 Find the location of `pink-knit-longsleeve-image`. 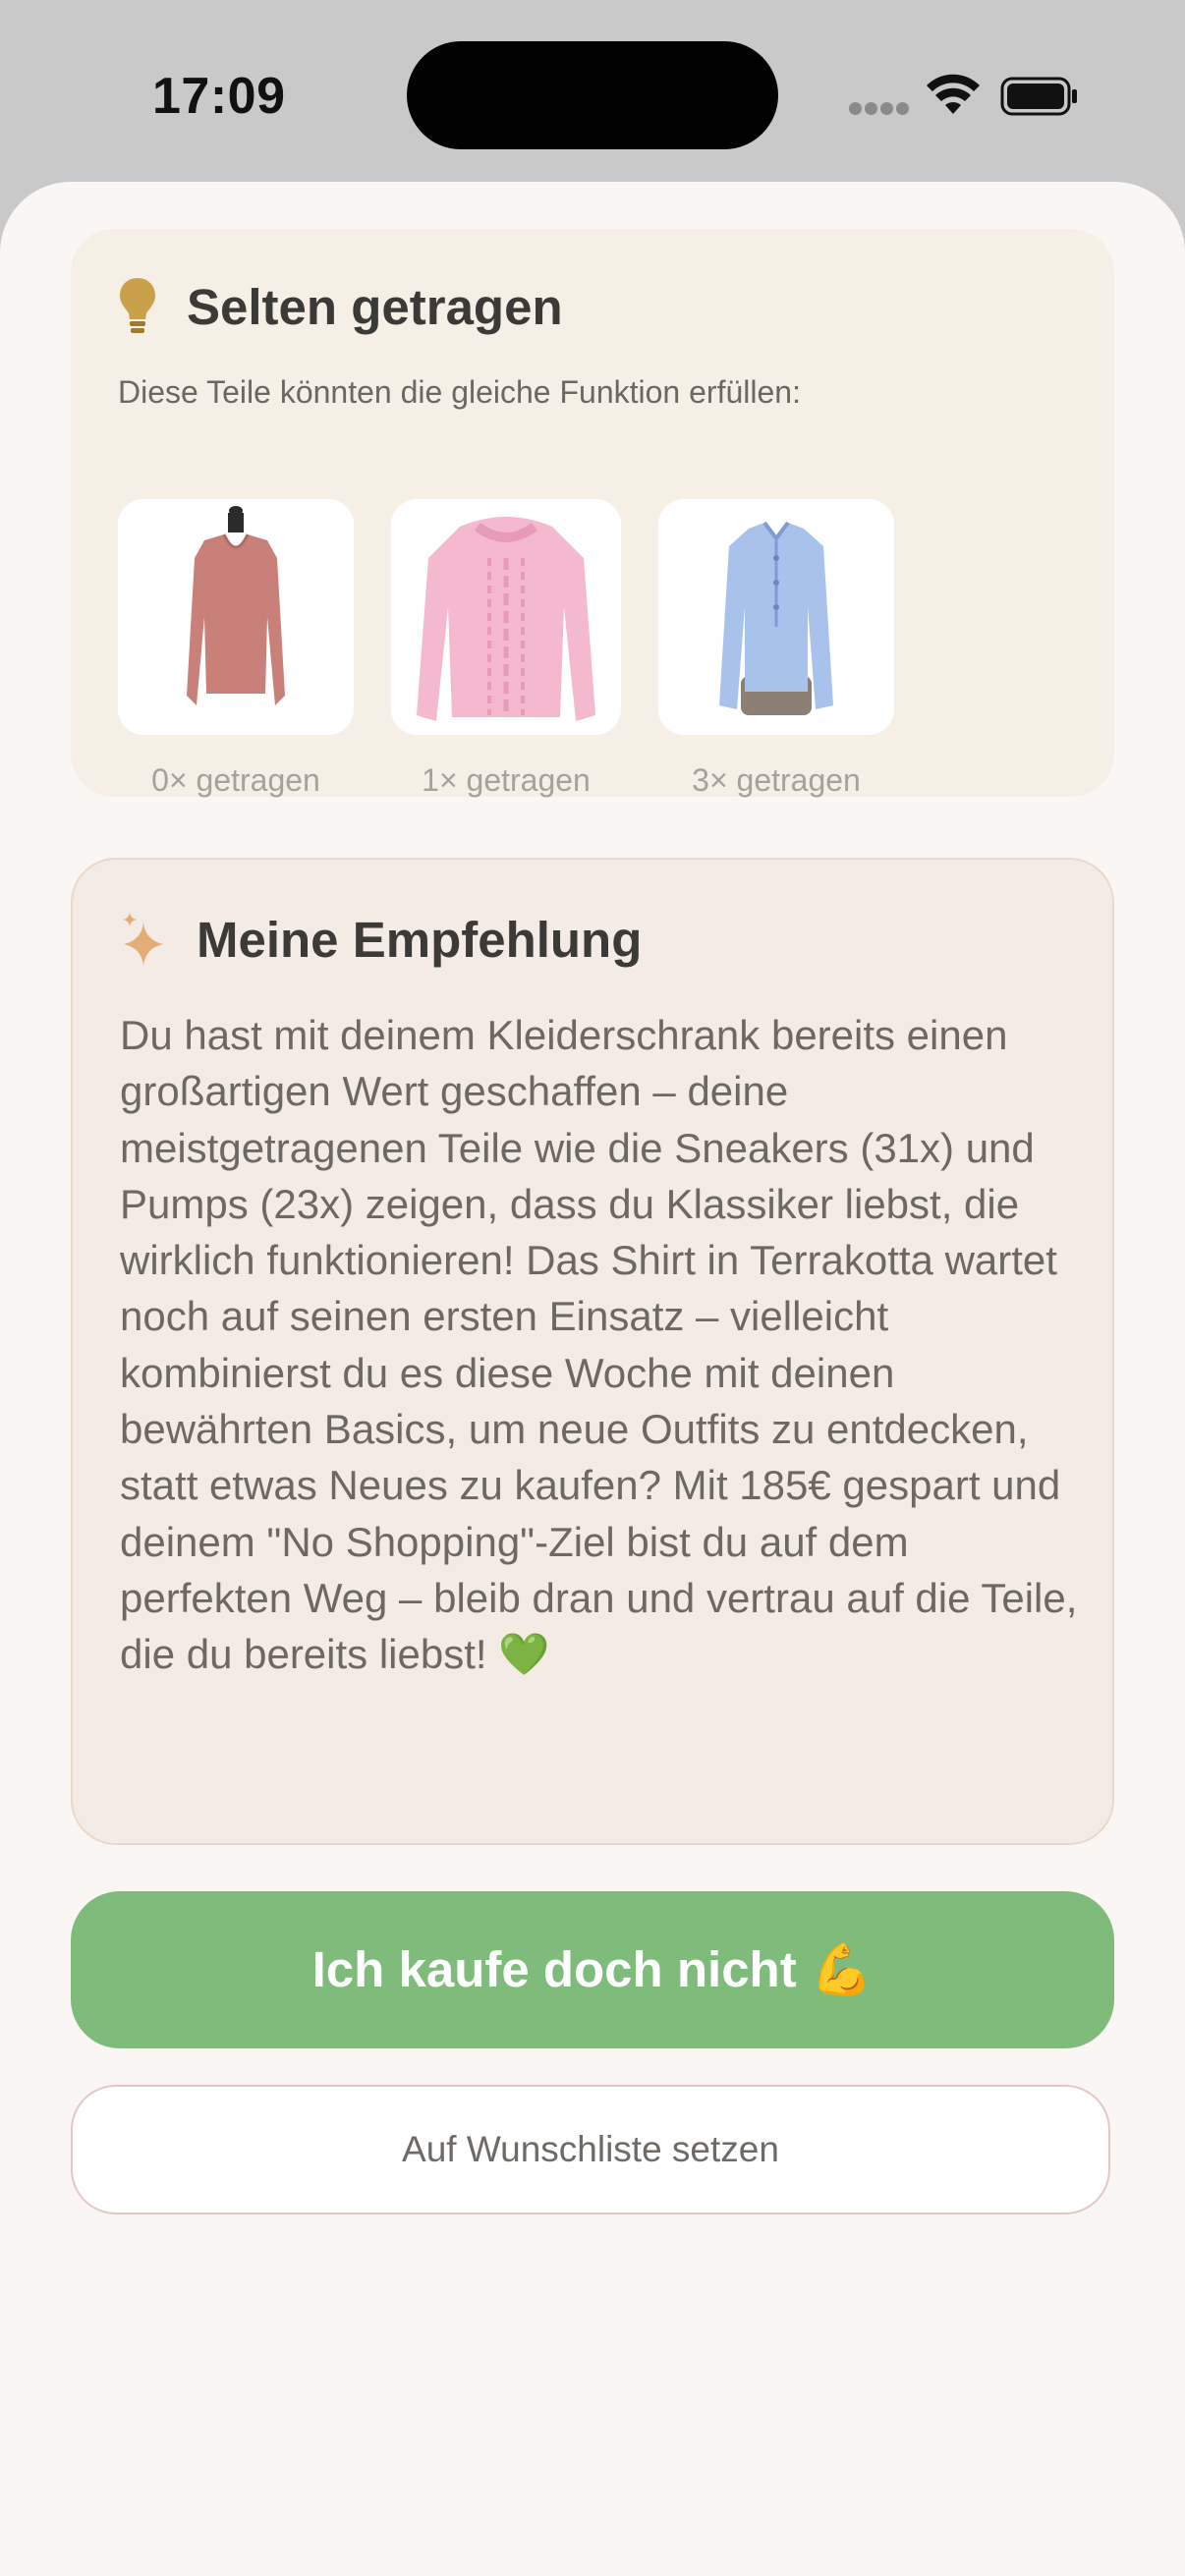

pink-knit-longsleeve-image is located at coordinates (236, 617).